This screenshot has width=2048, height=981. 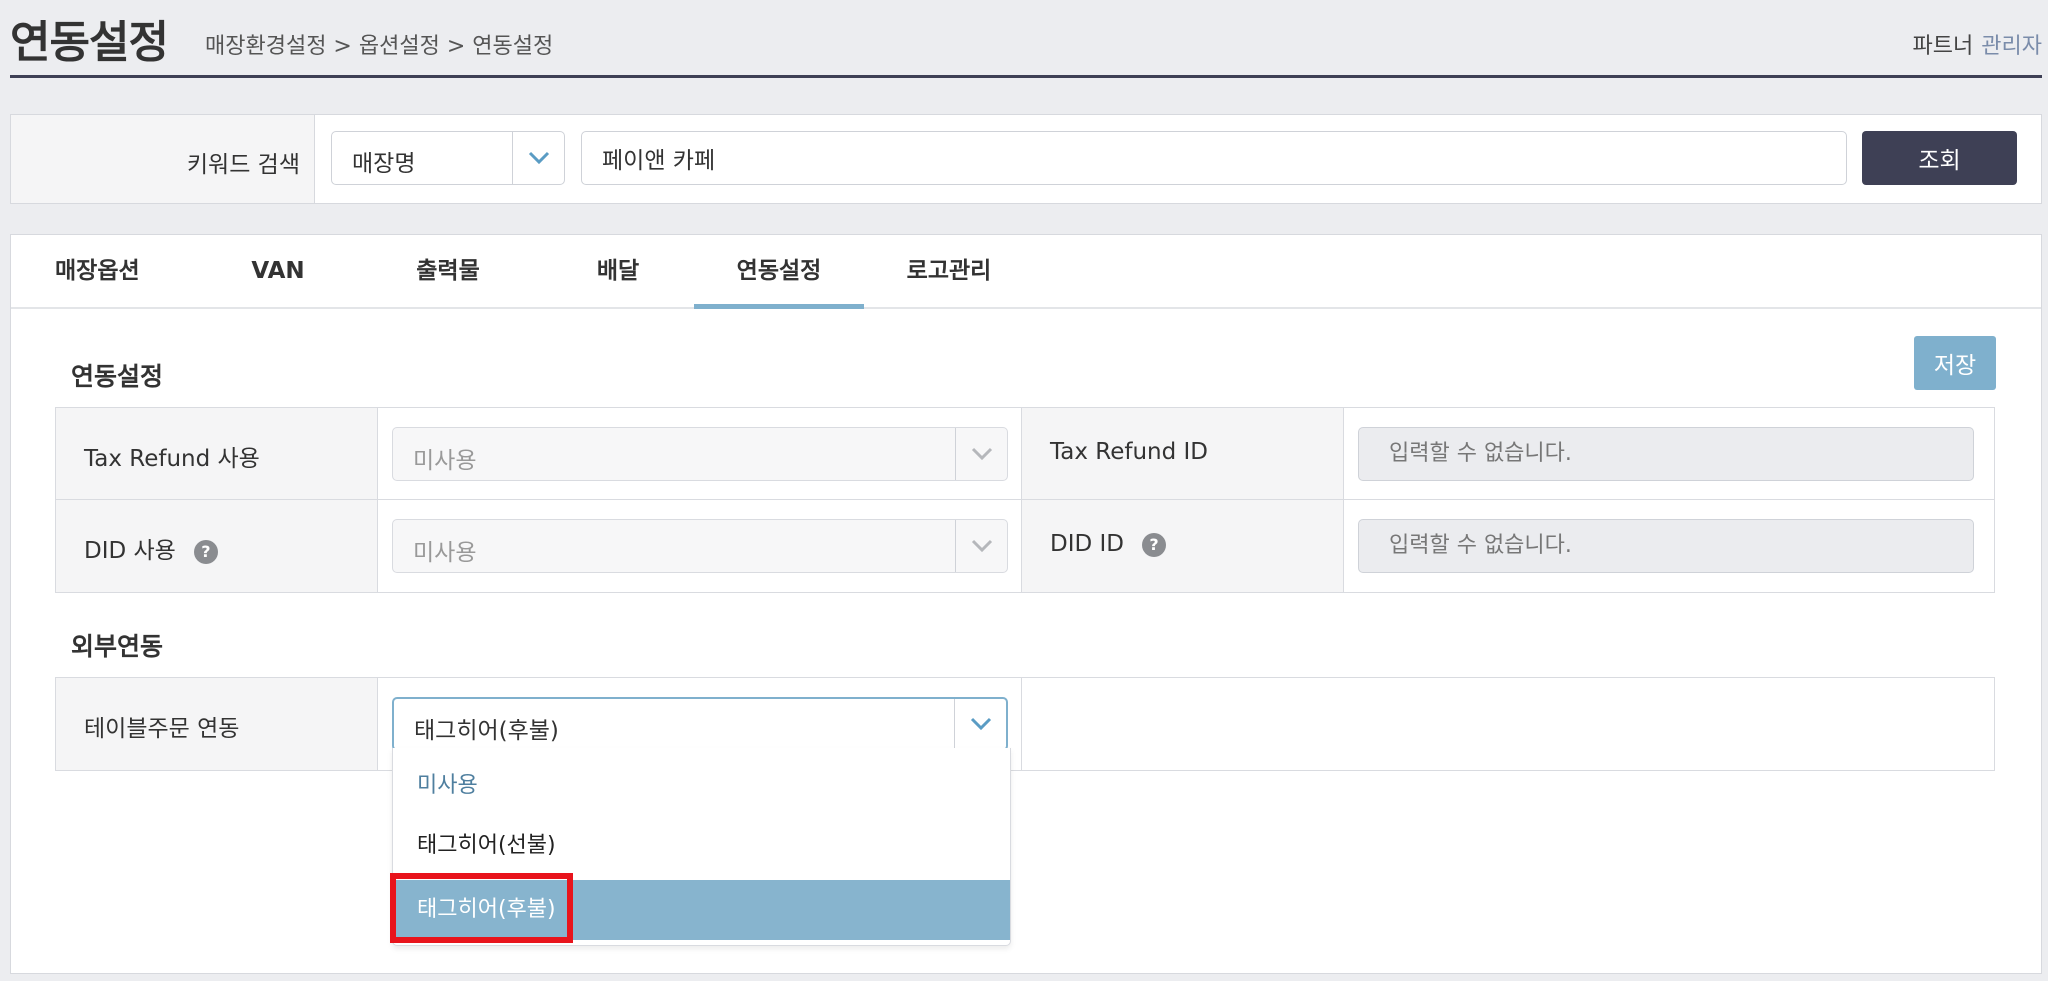 What do you see at coordinates (1214, 158) in the screenshot?
I see `keyword-input` at bounding box center [1214, 158].